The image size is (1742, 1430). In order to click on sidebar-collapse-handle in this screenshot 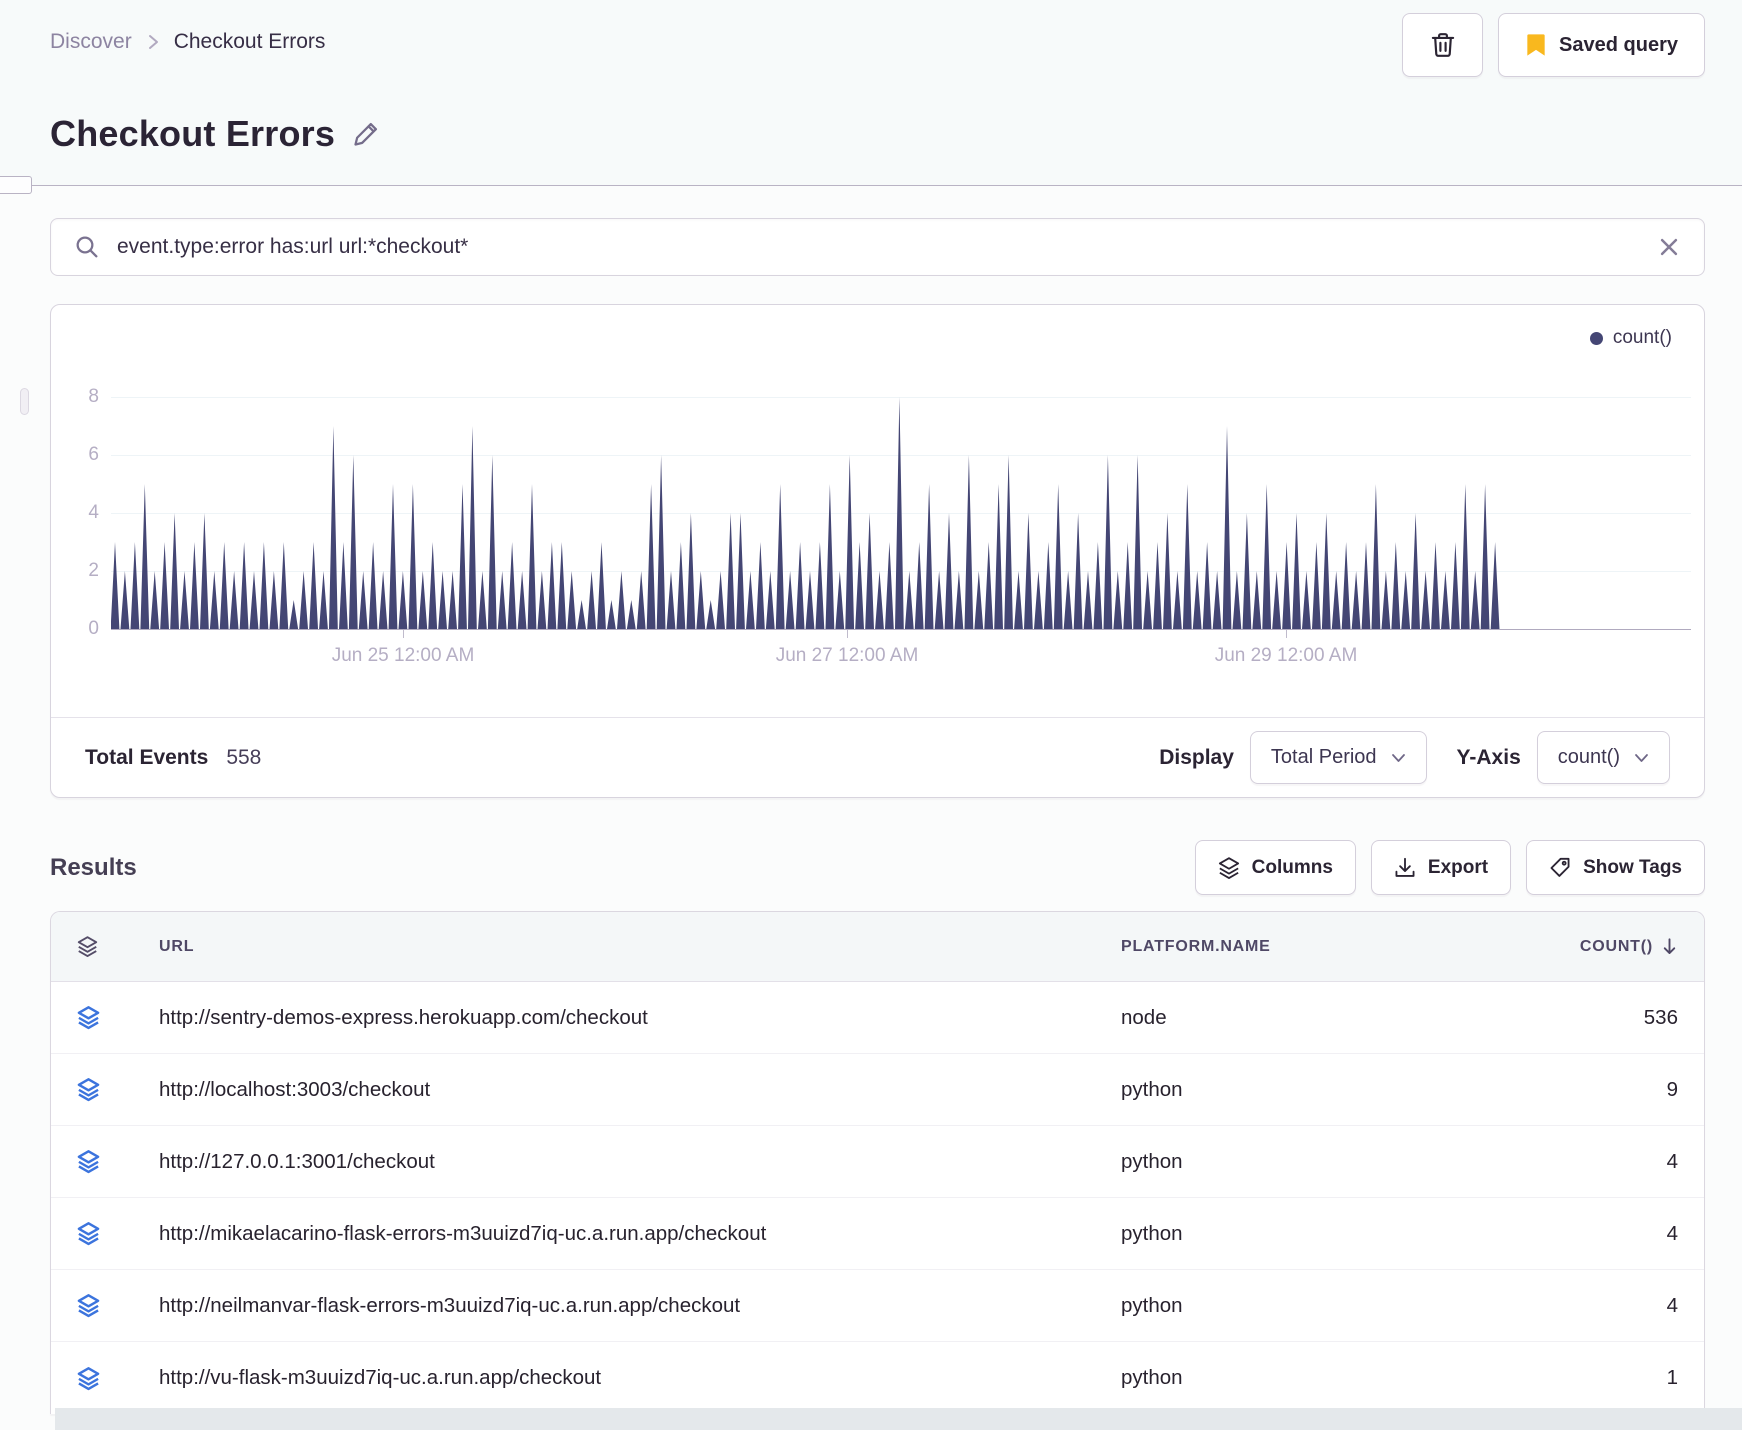, I will do `click(16, 185)`.